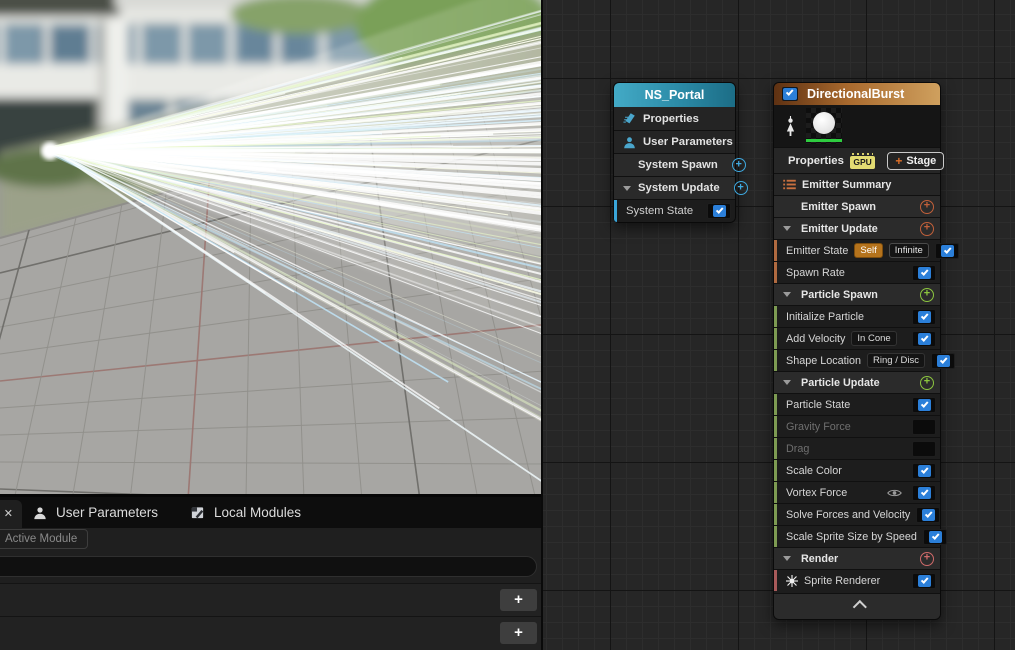 The image size is (1015, 650). I want to click on emitter-summary-row: Emitter Summary, so click(857, 184).